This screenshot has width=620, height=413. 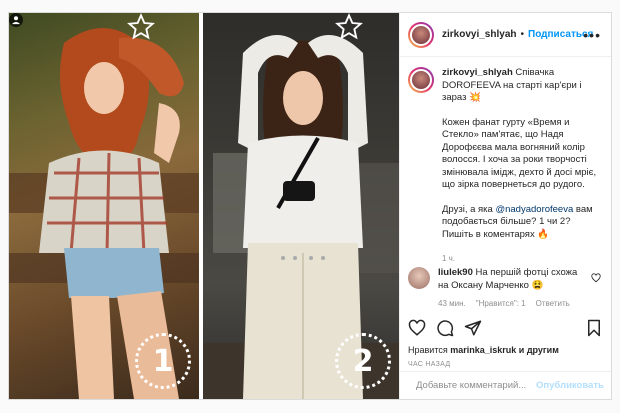 I want to click on photo-number-badge: 1, so click(x=163, y=361).